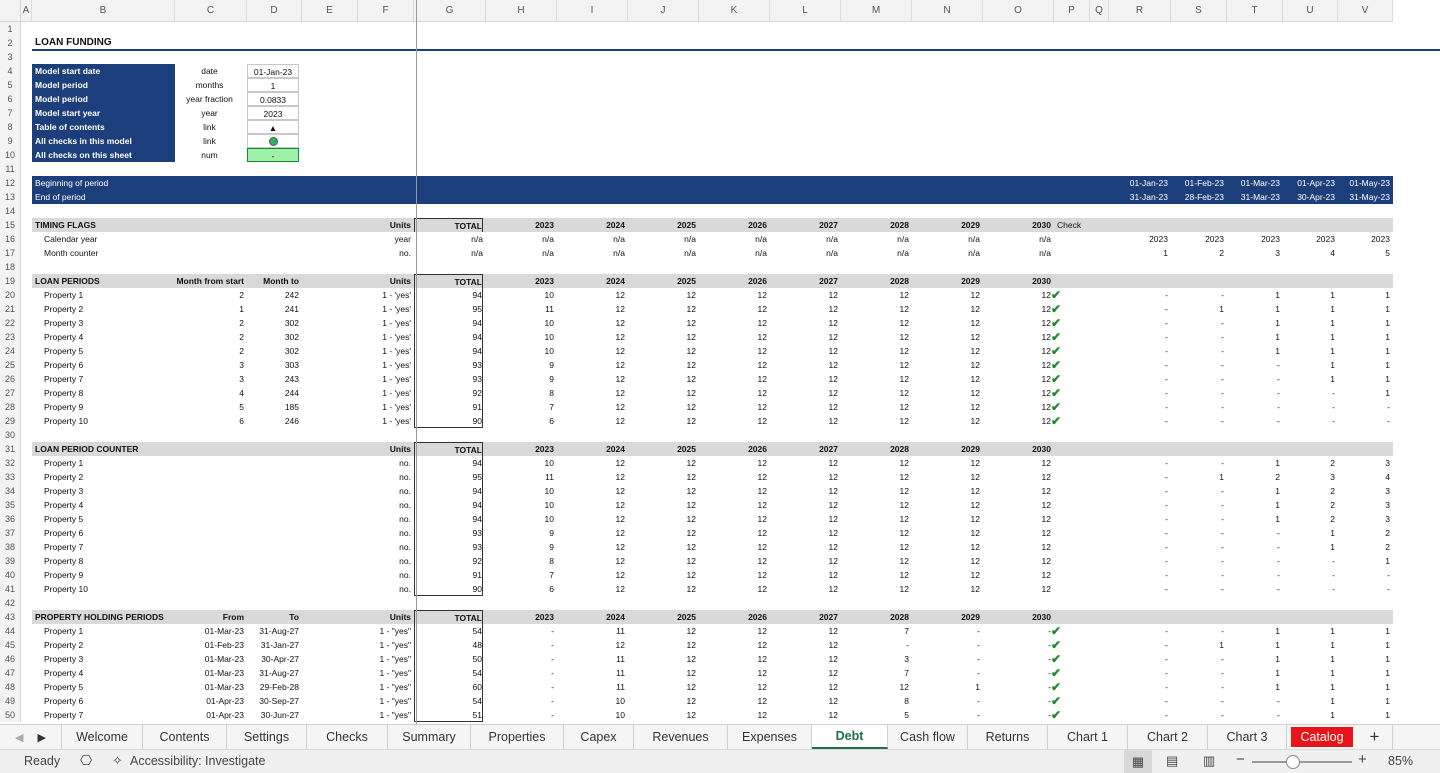  What do you see at coordinates (209, 407) in the screenshot?
I see `row-value: 5` at bounding box center [209, 407].